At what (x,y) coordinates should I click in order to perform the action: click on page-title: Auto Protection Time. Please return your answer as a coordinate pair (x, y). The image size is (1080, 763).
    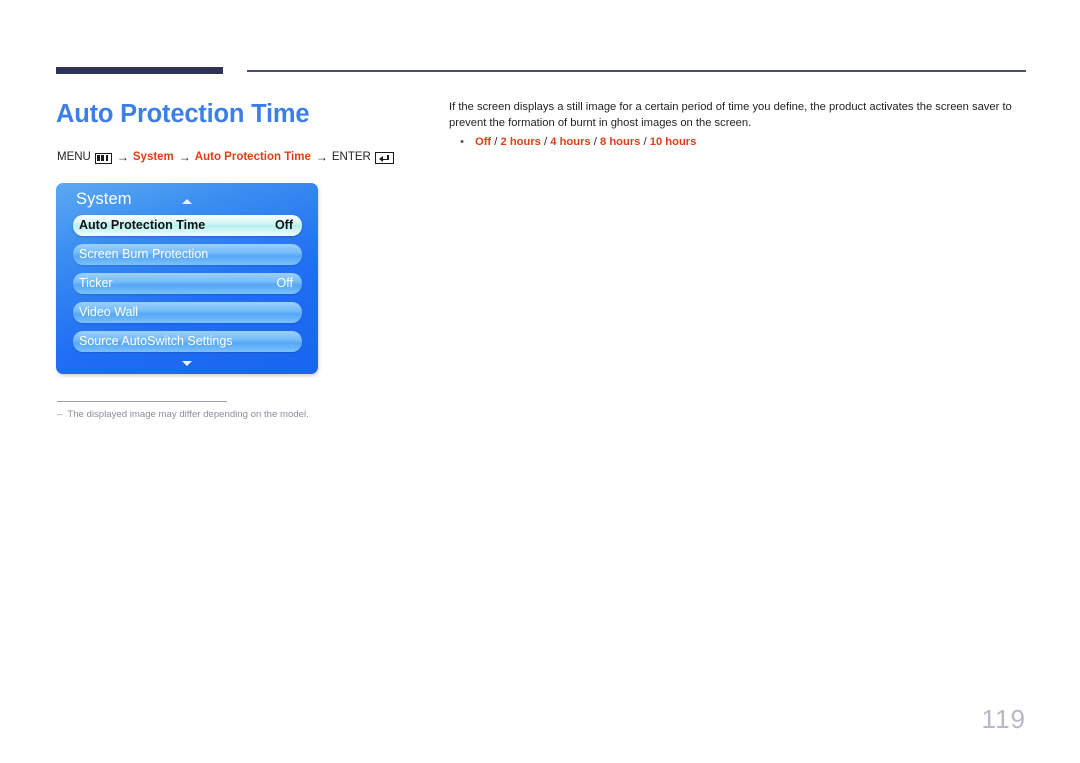
    Looking at the image, I should click on (183, 114).